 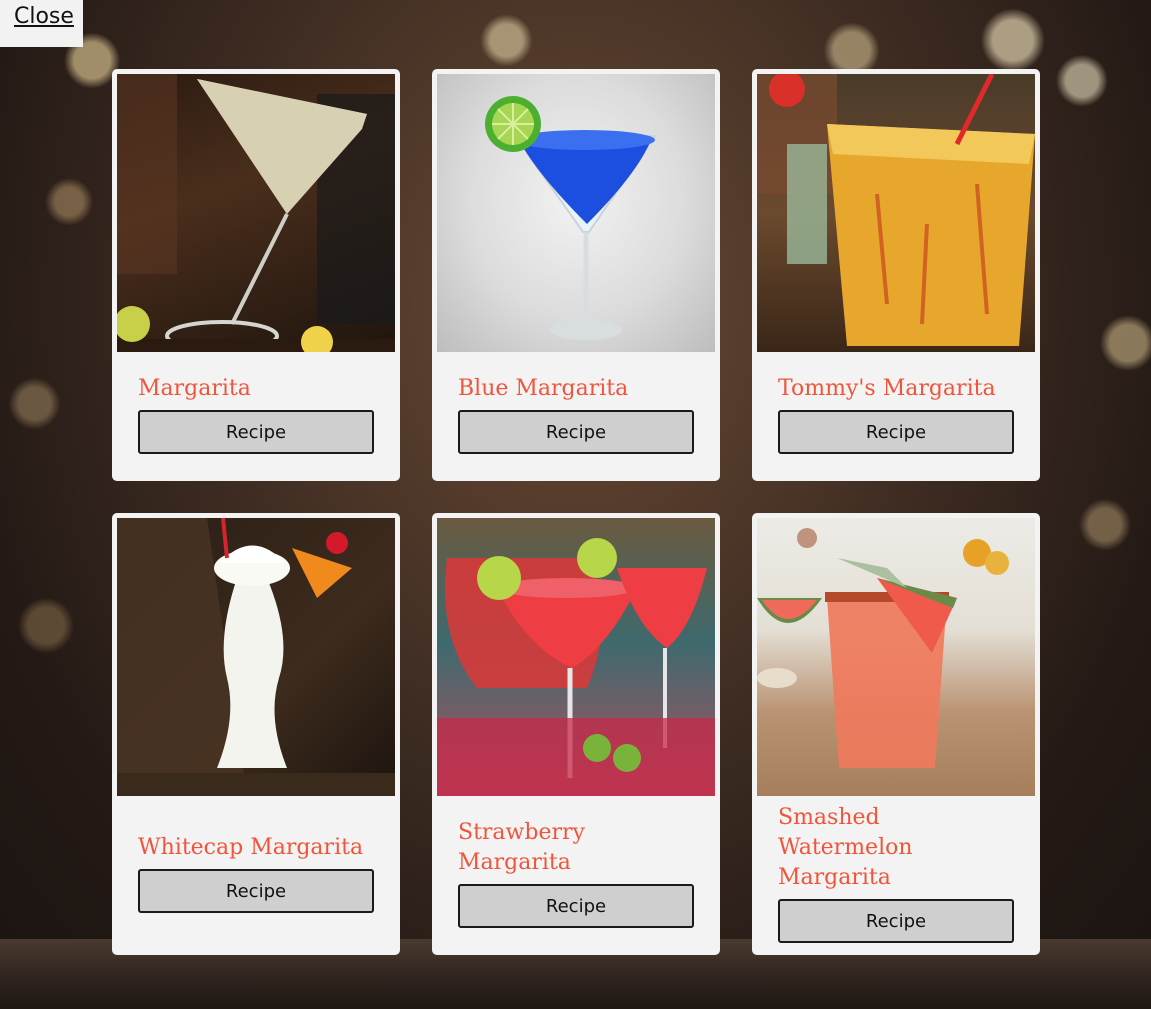 What do you see at coordinates (896, 213) in the screenshot?
I see `tommys-margarita-photo` at bounding box center [896, 213].